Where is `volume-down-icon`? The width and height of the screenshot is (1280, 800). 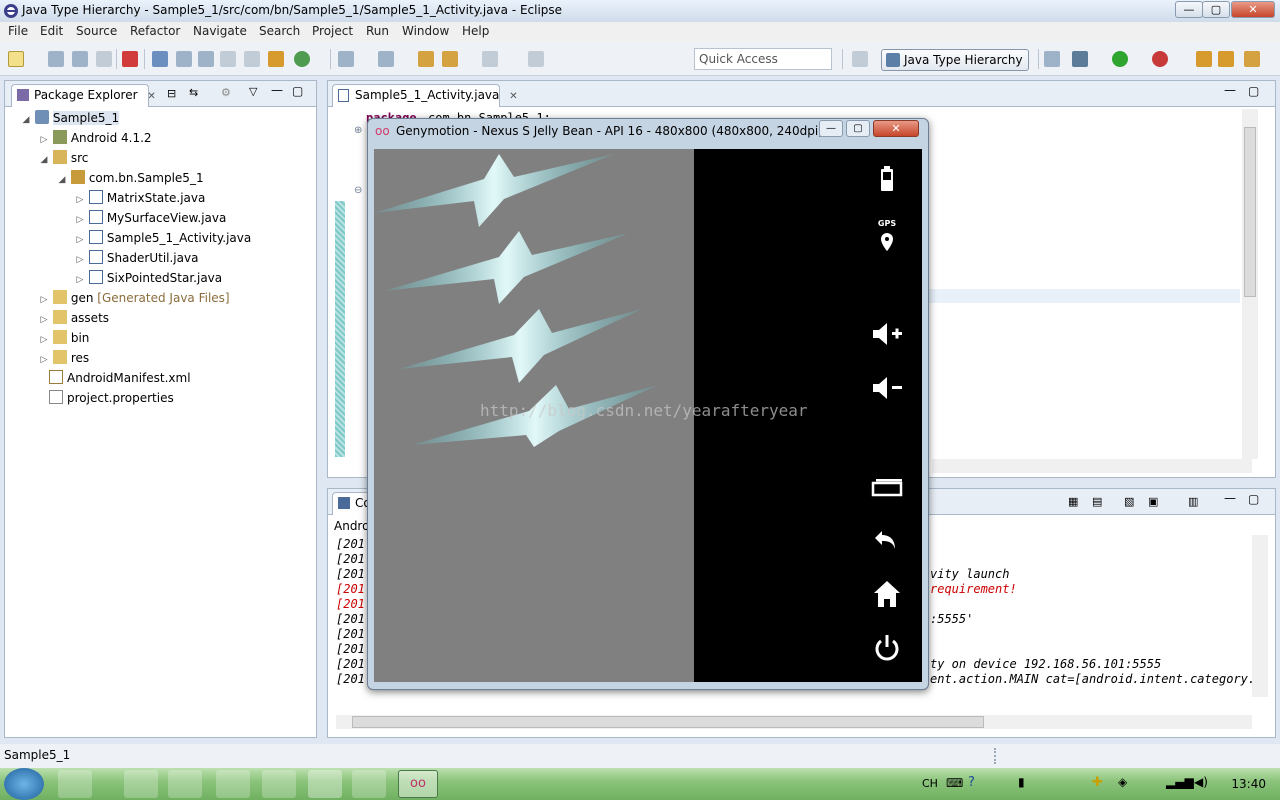 volume-down-icon is located at coordinates (888, 388).